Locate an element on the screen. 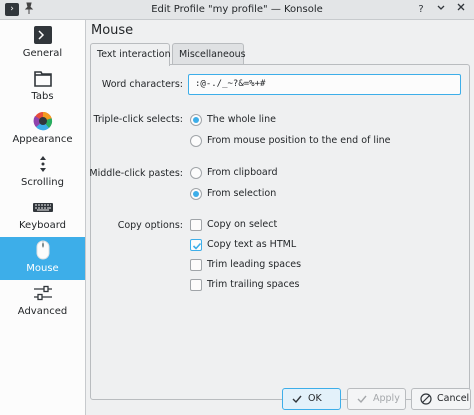  word-characters-input: :@-./_~?&=%+# is located at coordinates (324, 84).